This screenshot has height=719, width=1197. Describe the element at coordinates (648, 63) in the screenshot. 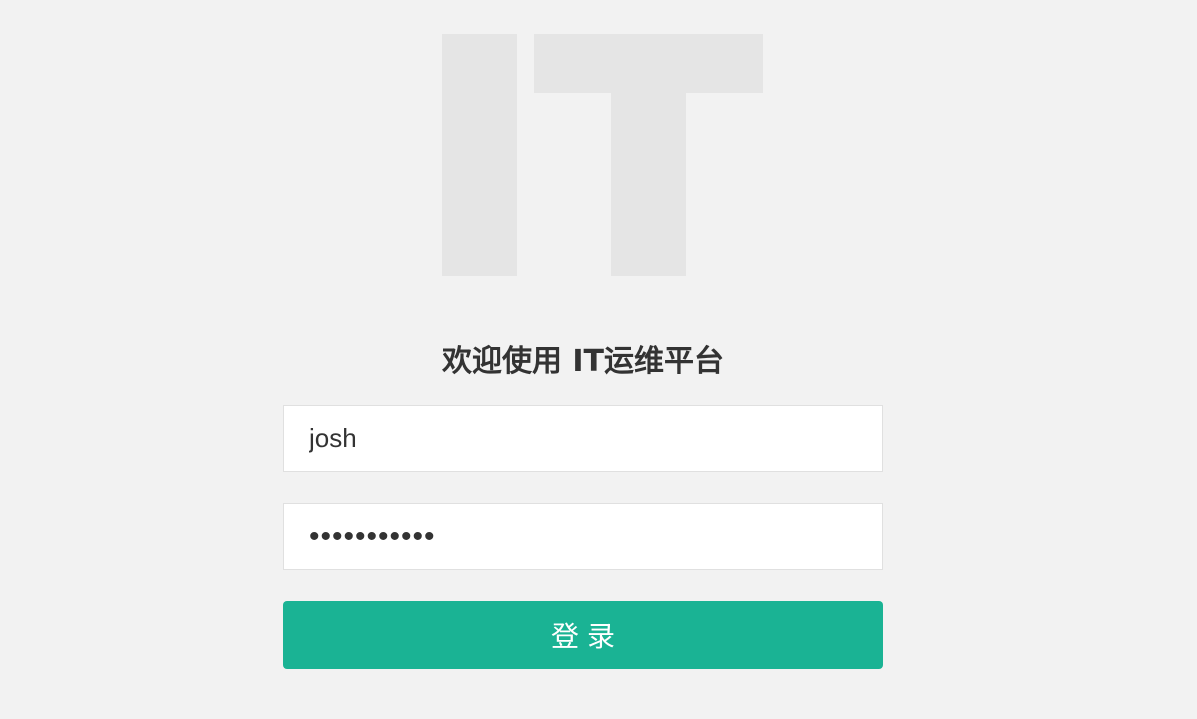

I see `logo-letter-t-bar` at that location.